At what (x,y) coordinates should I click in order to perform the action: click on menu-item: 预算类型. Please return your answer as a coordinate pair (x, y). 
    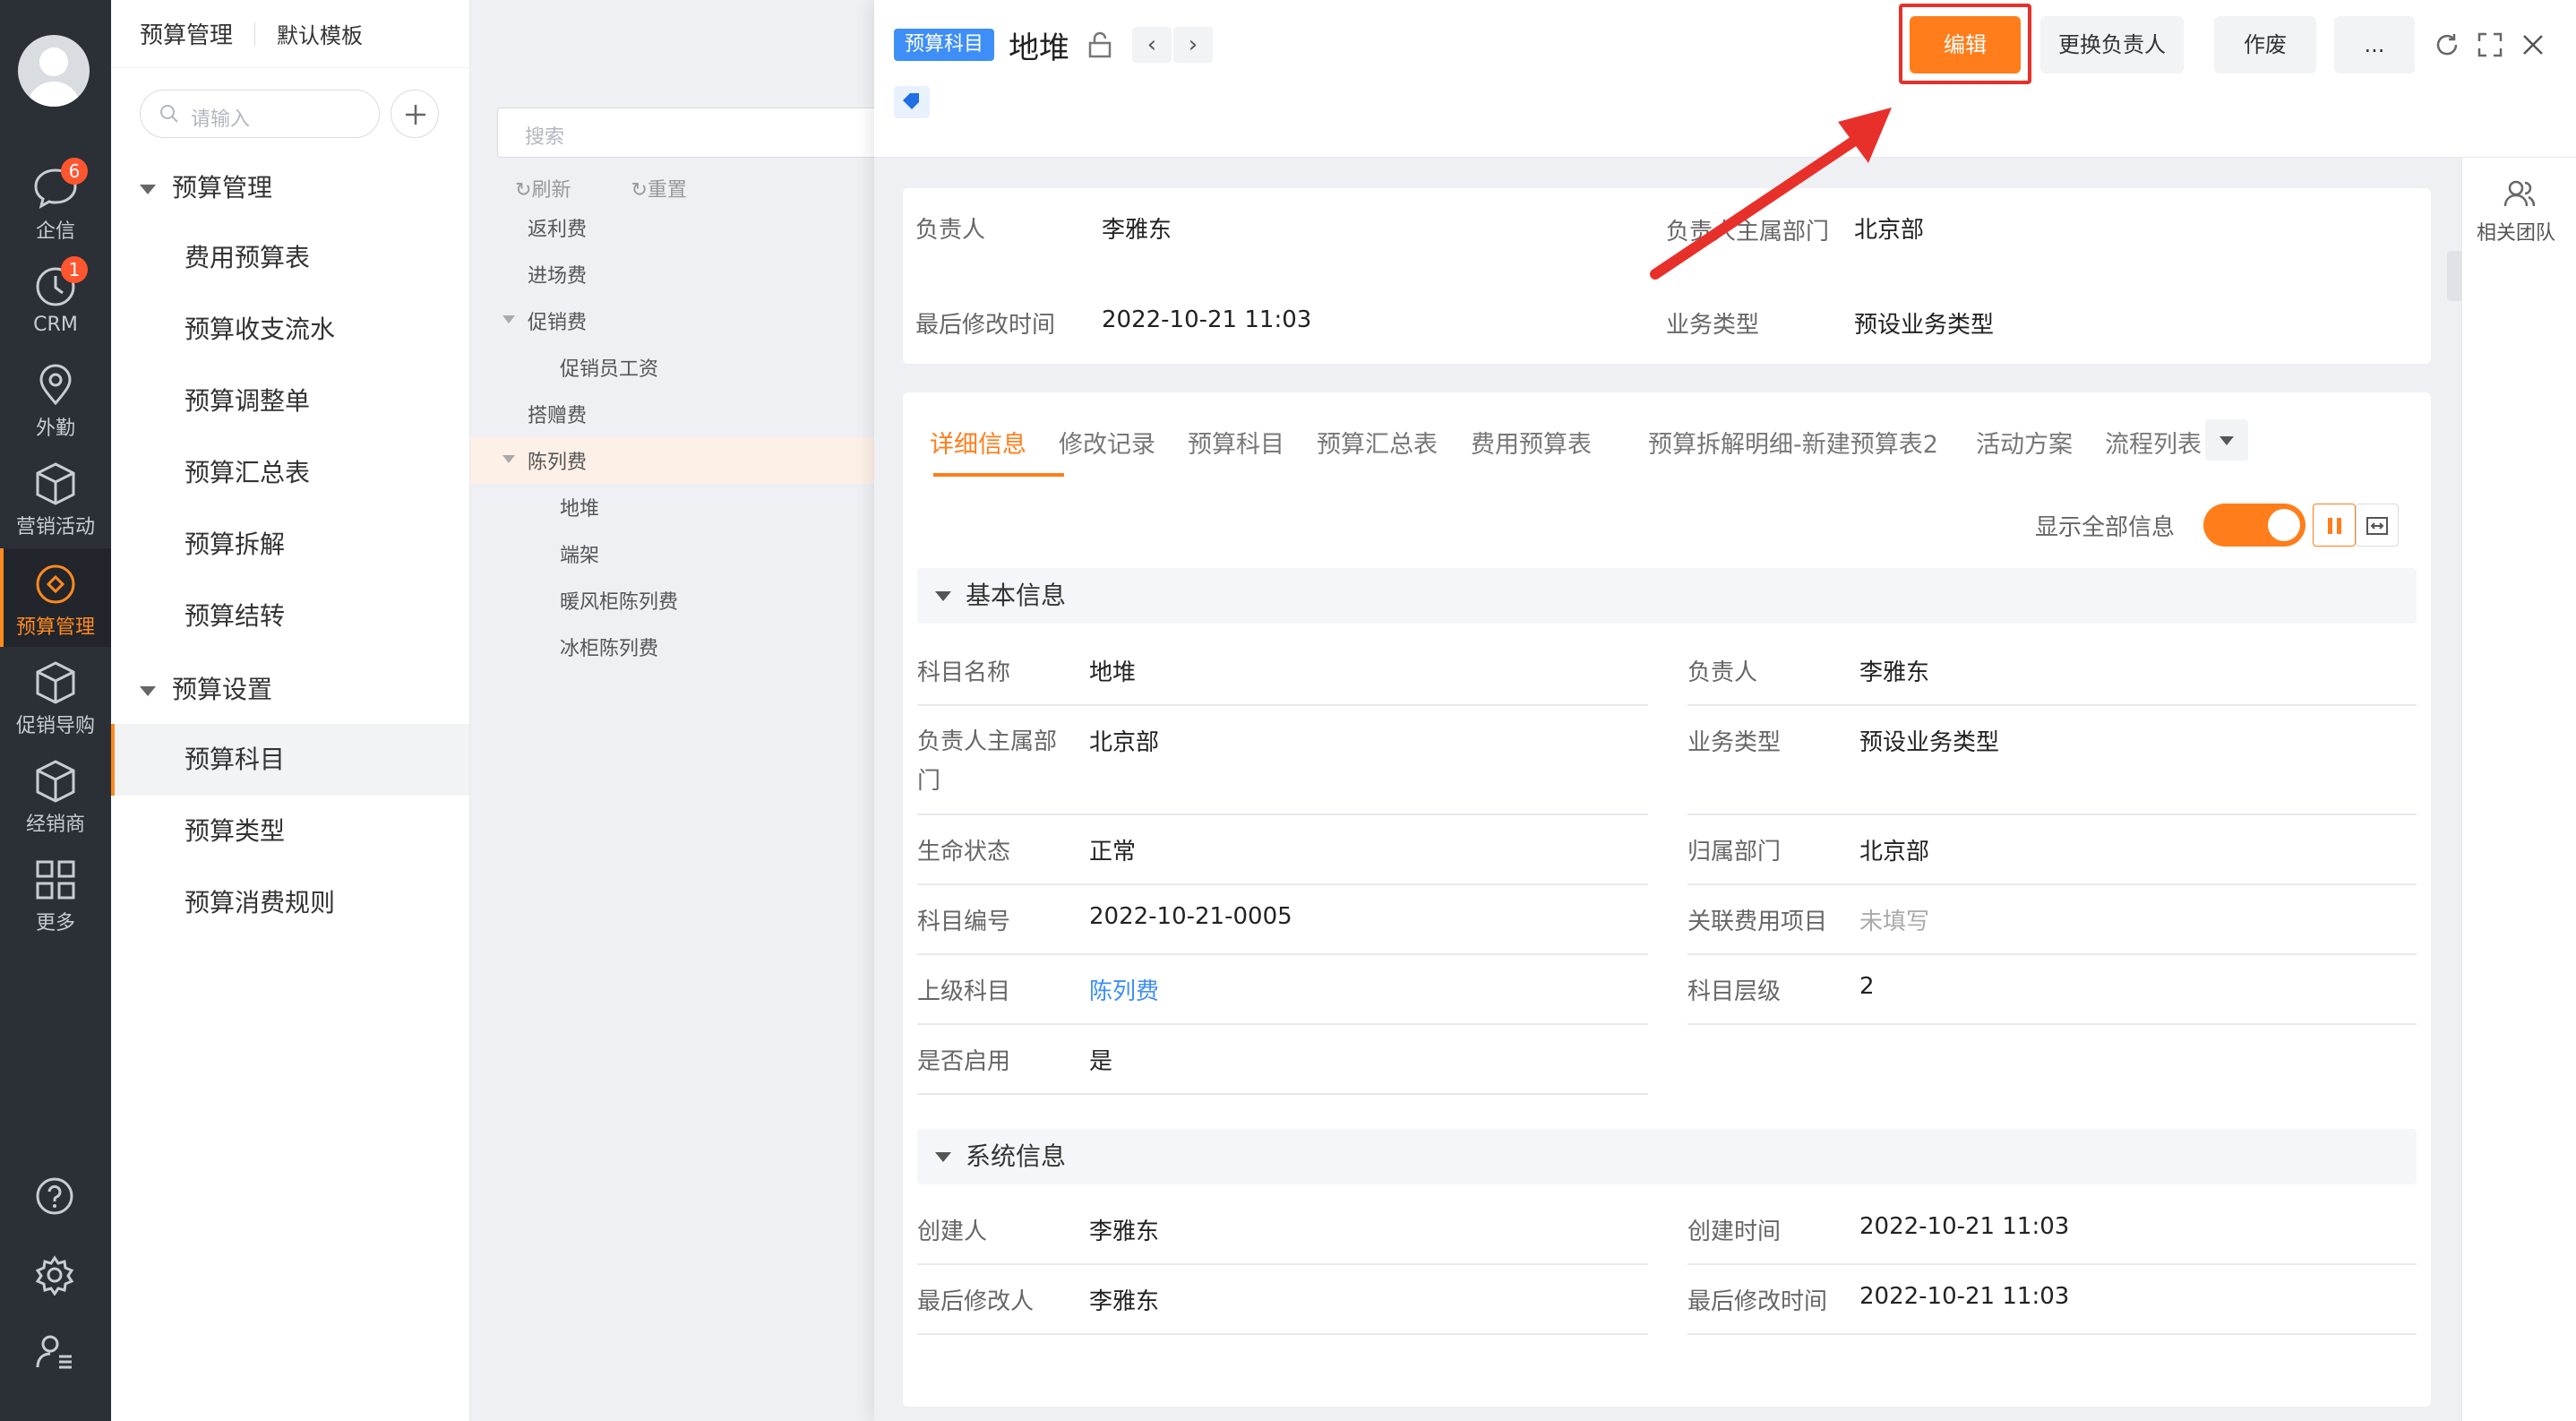
    Looking at the image, I should click on (290, 831).